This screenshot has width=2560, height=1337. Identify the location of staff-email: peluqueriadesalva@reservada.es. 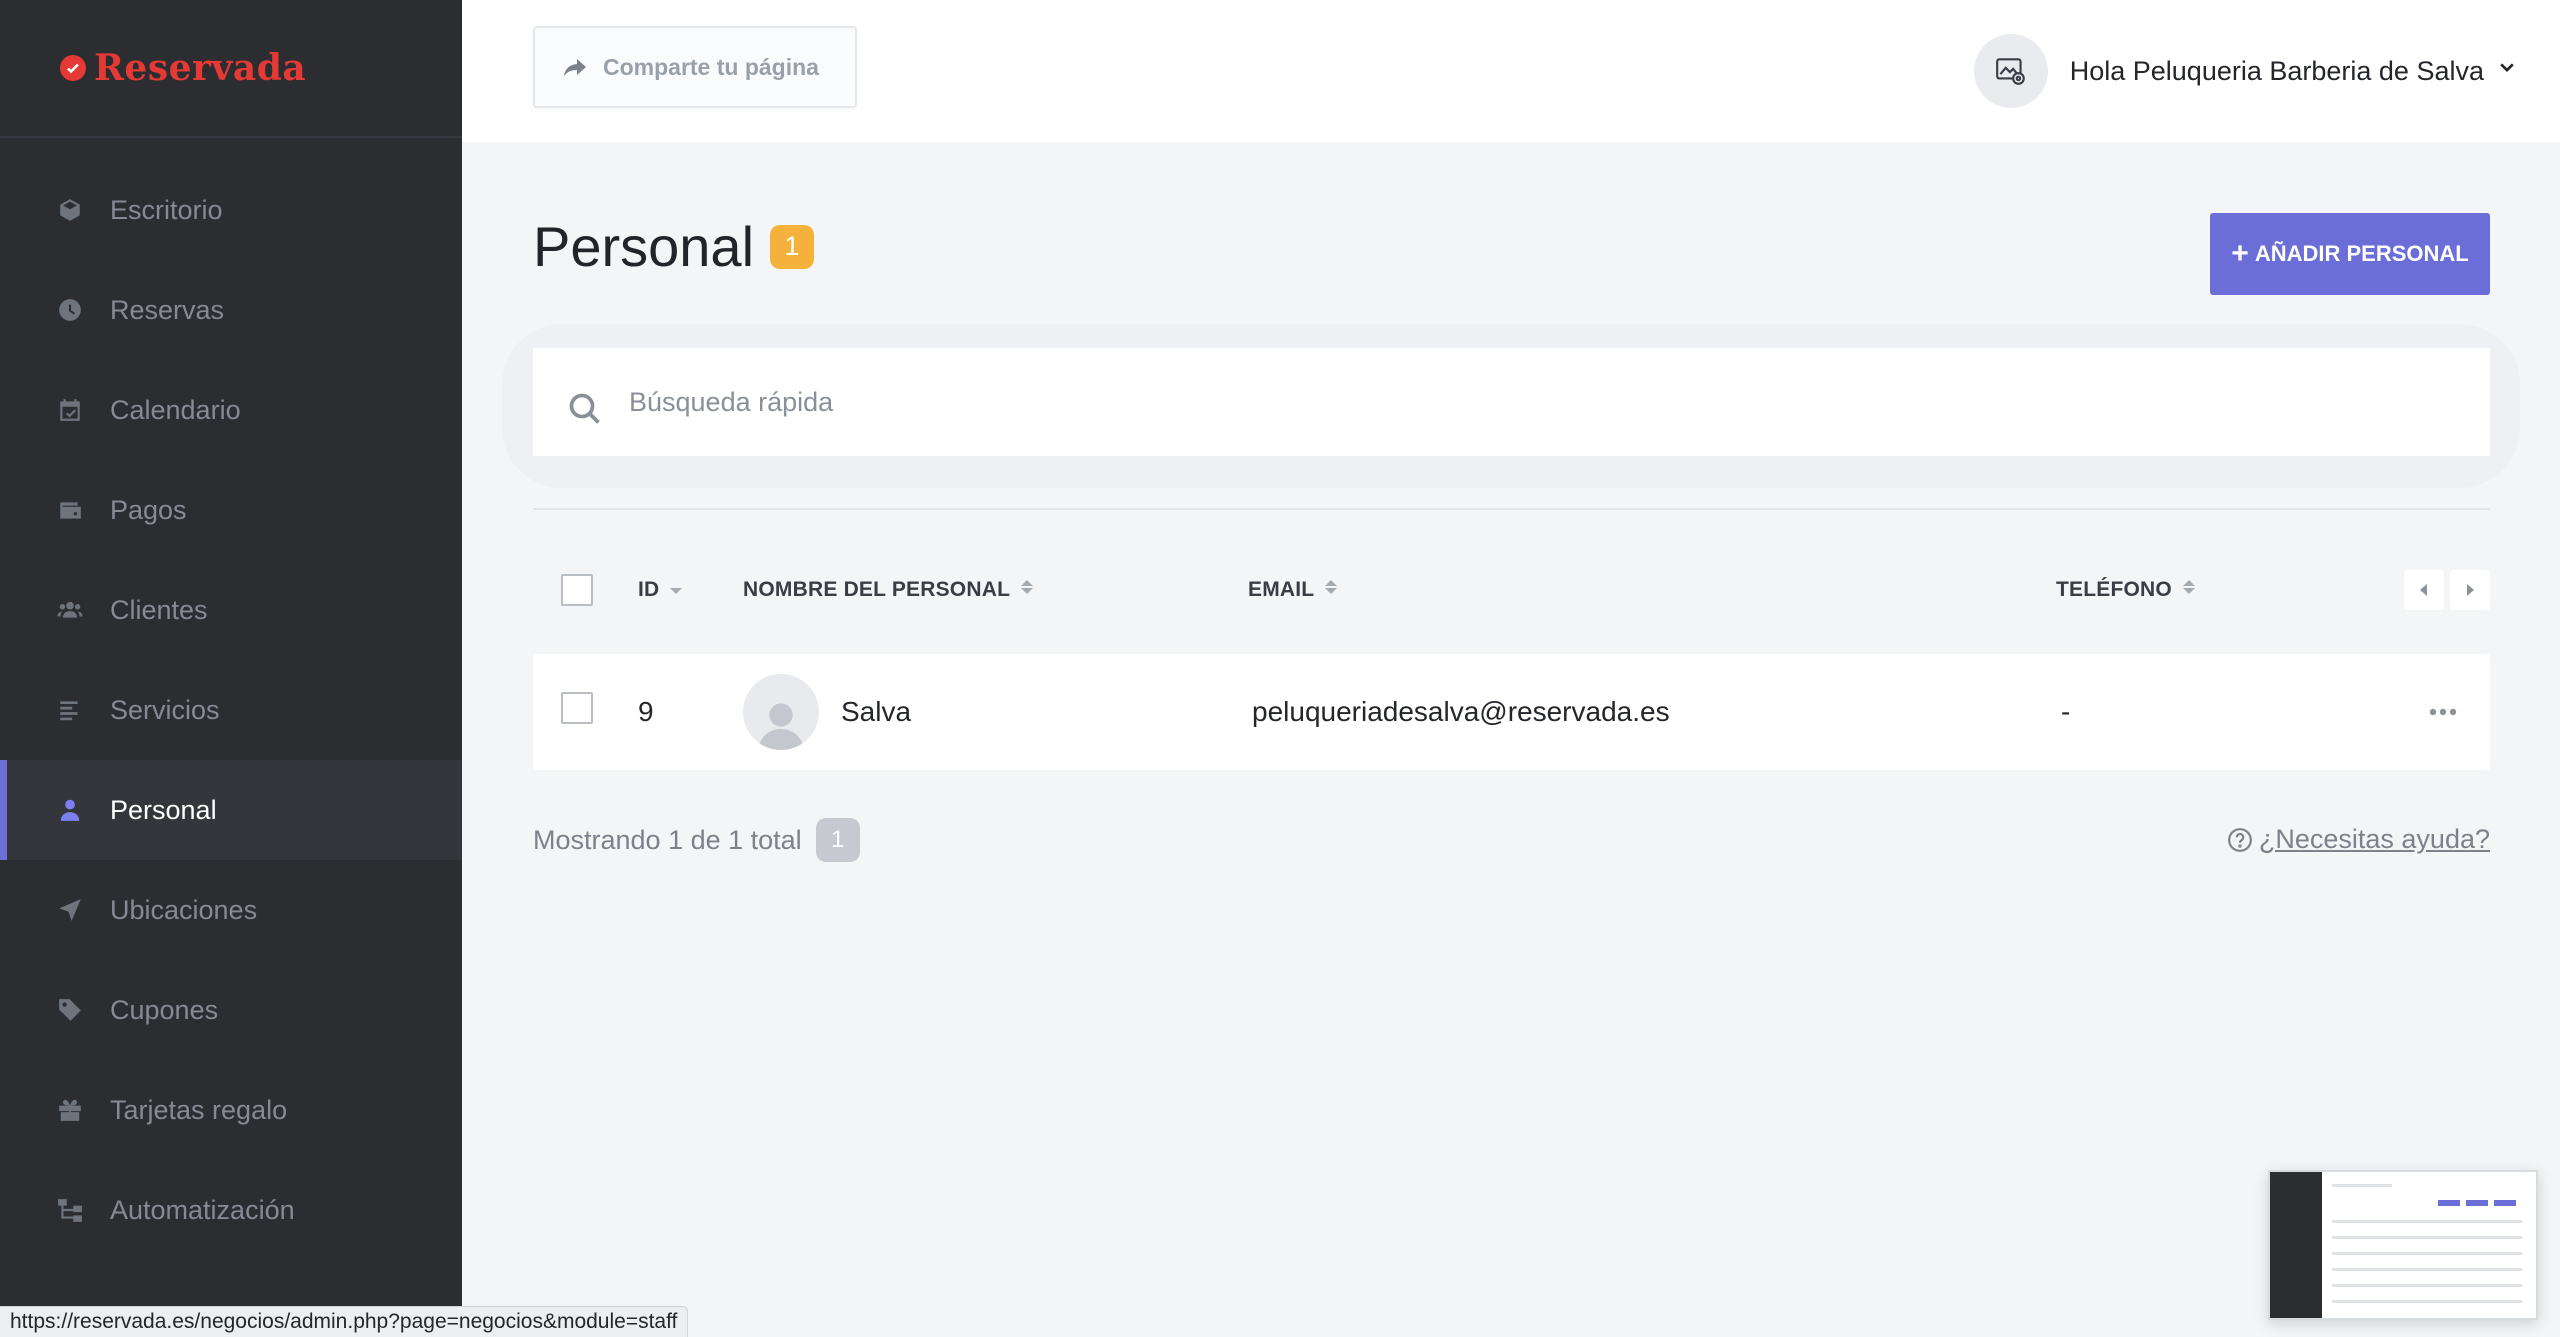
(1461, 711).